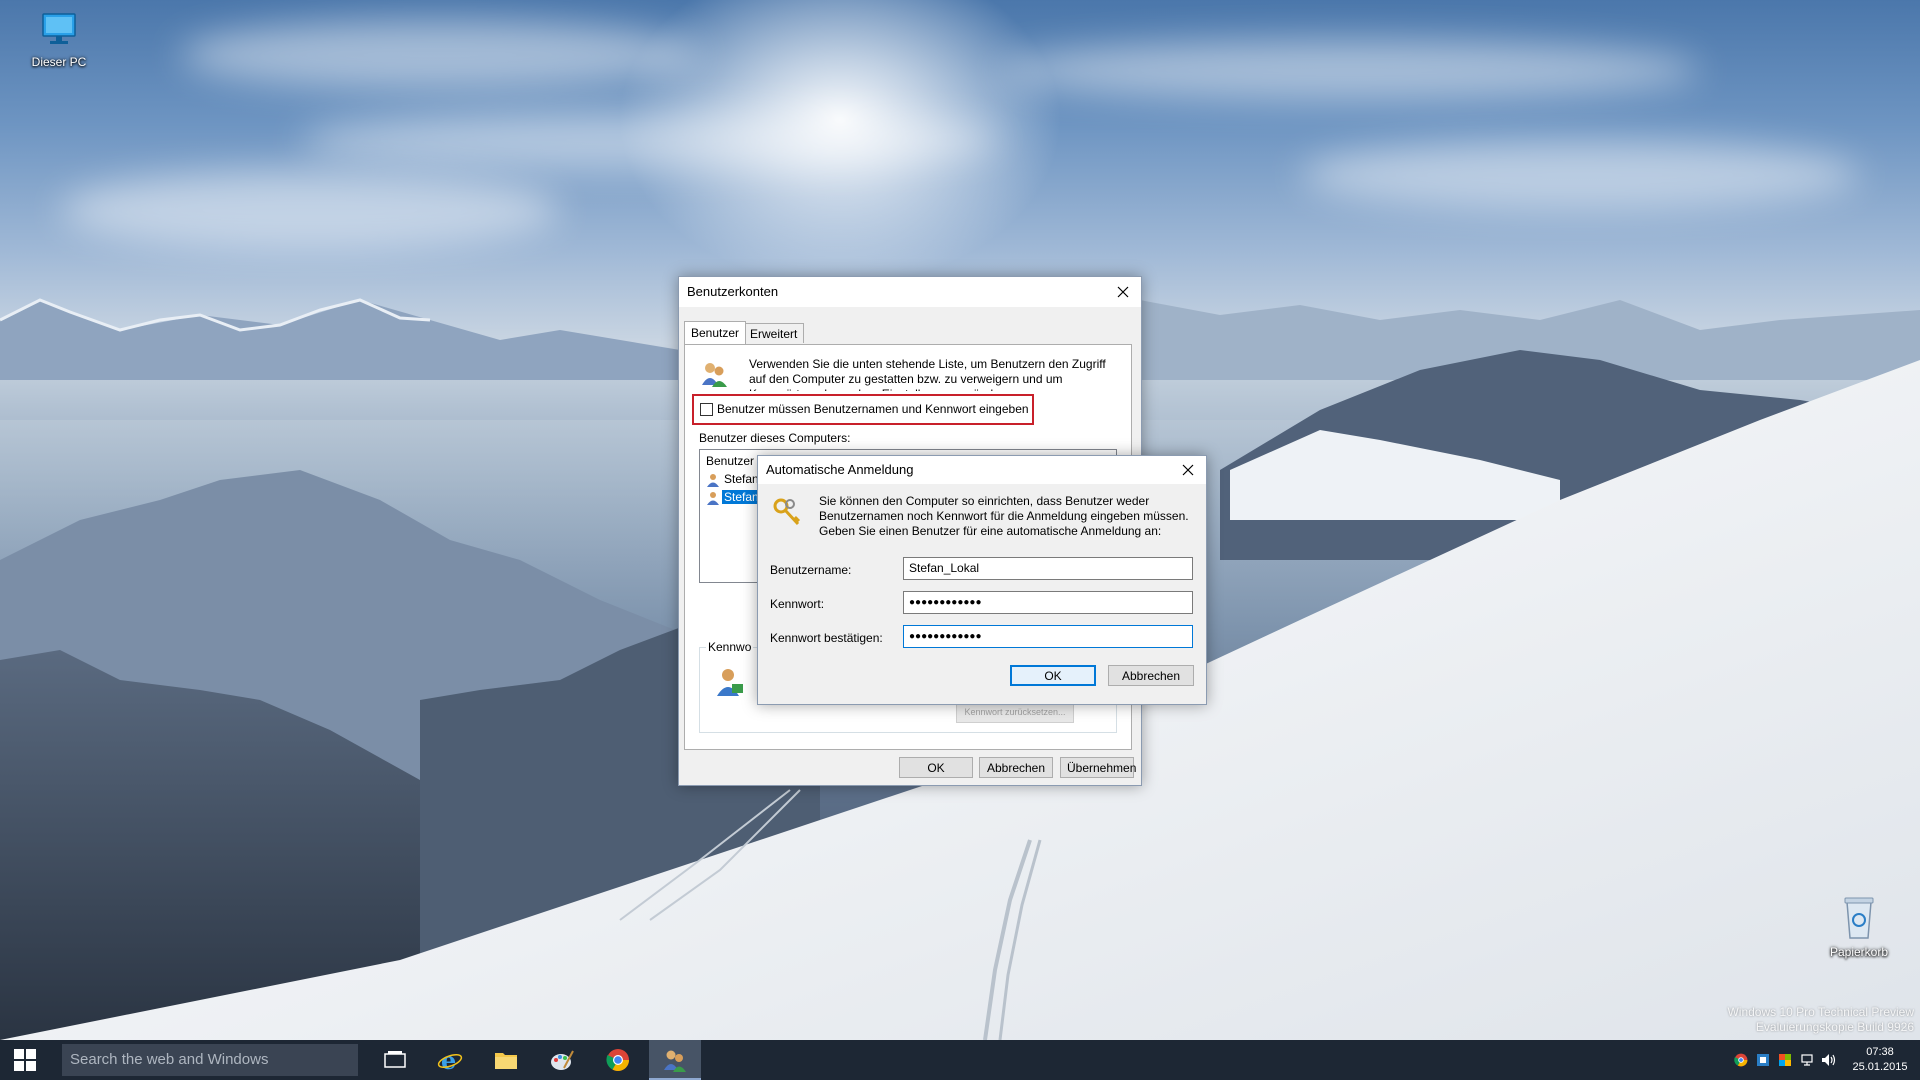 The width and height of the screenshot is (1920, 1080). I want to click on tray-action-center, so click(1785, 1060).